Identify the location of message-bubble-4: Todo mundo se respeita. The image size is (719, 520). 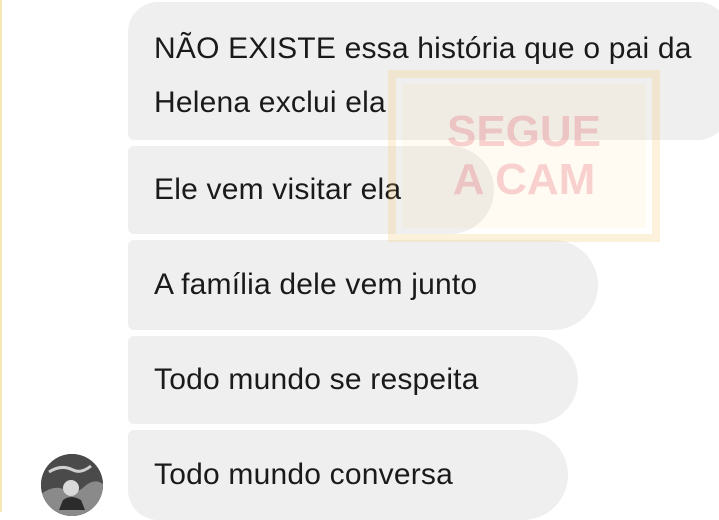
(353, 380).